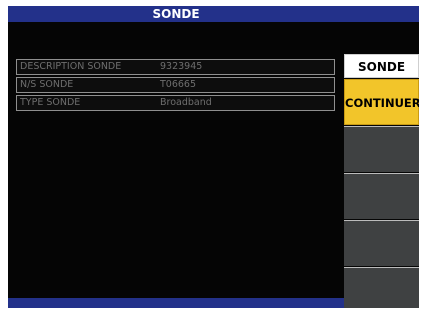 The height and width of the screenshot is (312, 423). I want to click on probe-type-value: Broadband, so click(186, 102).